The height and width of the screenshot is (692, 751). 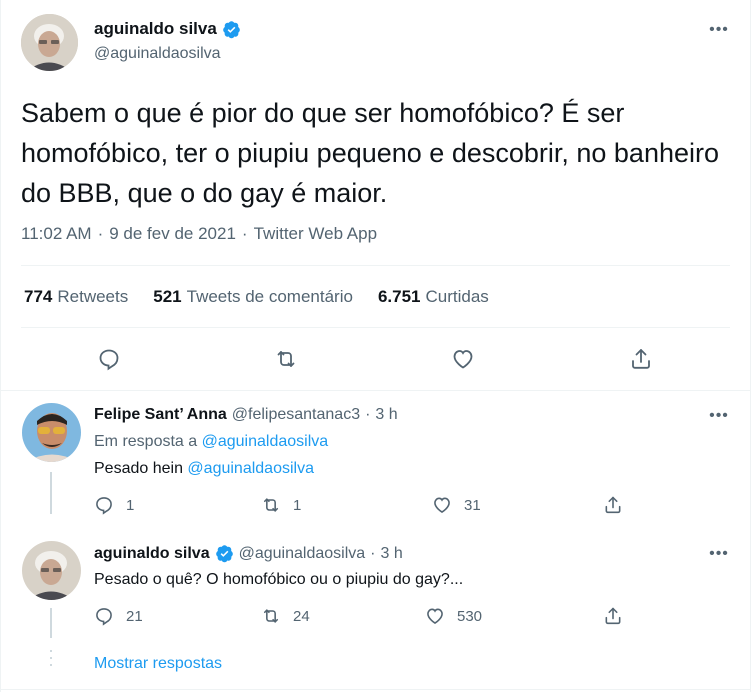 I want to click on reply-context: Em resposta a @aguinaldaosilva, so click(x=211, y=442).